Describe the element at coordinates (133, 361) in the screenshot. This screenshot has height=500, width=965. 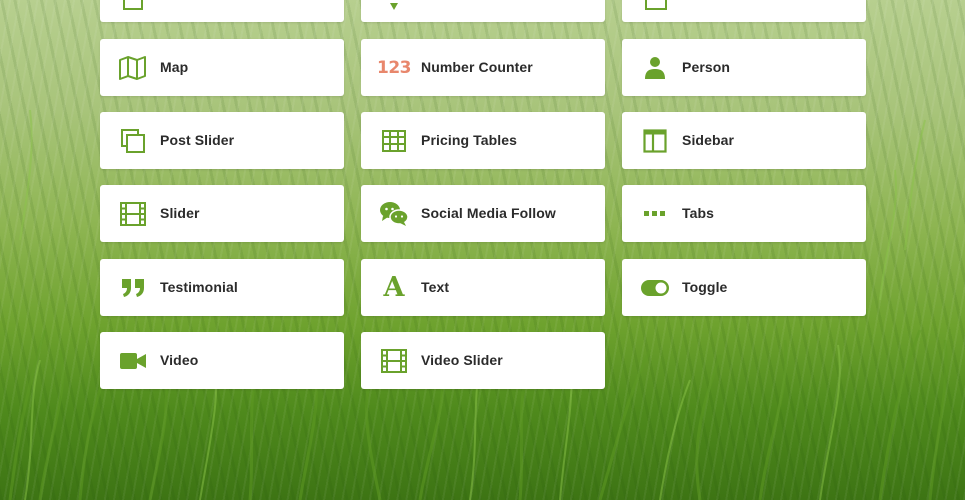
I see `video-camera-icon` at that location.